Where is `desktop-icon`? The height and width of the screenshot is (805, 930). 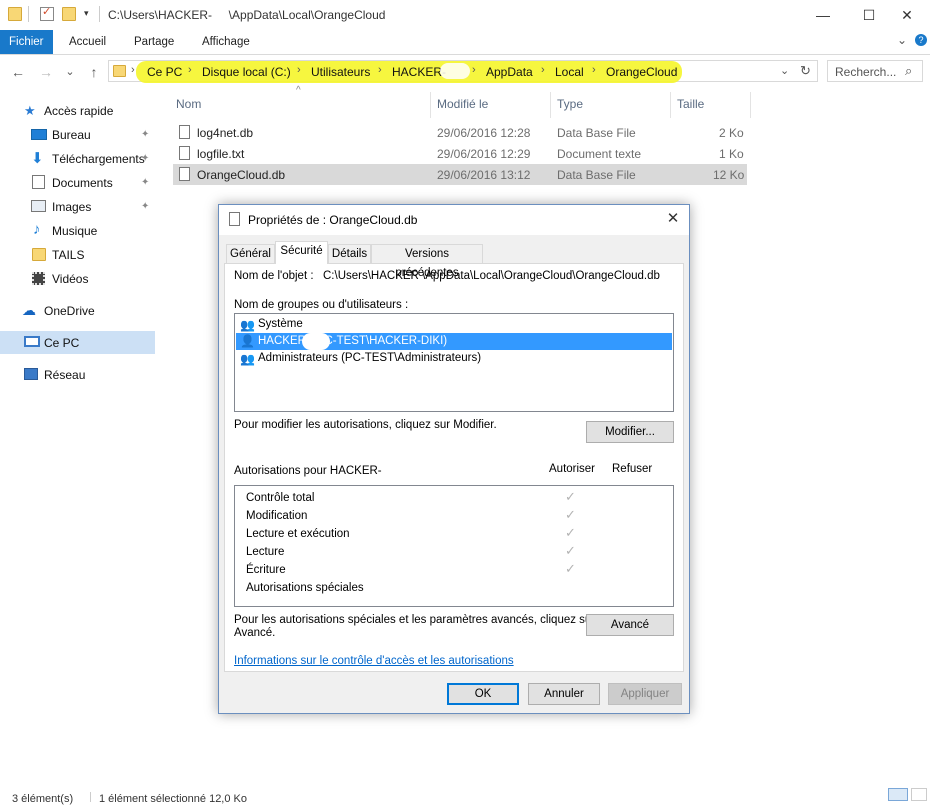
desktop-icon is located at coordinates (39, 134).